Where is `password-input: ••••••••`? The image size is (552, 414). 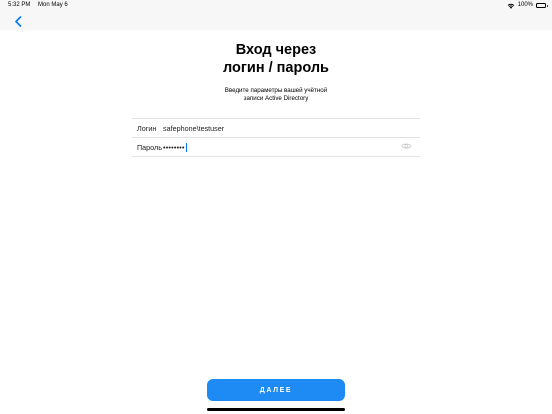 password-input: •••••••• is located at coordinates (175, 147).